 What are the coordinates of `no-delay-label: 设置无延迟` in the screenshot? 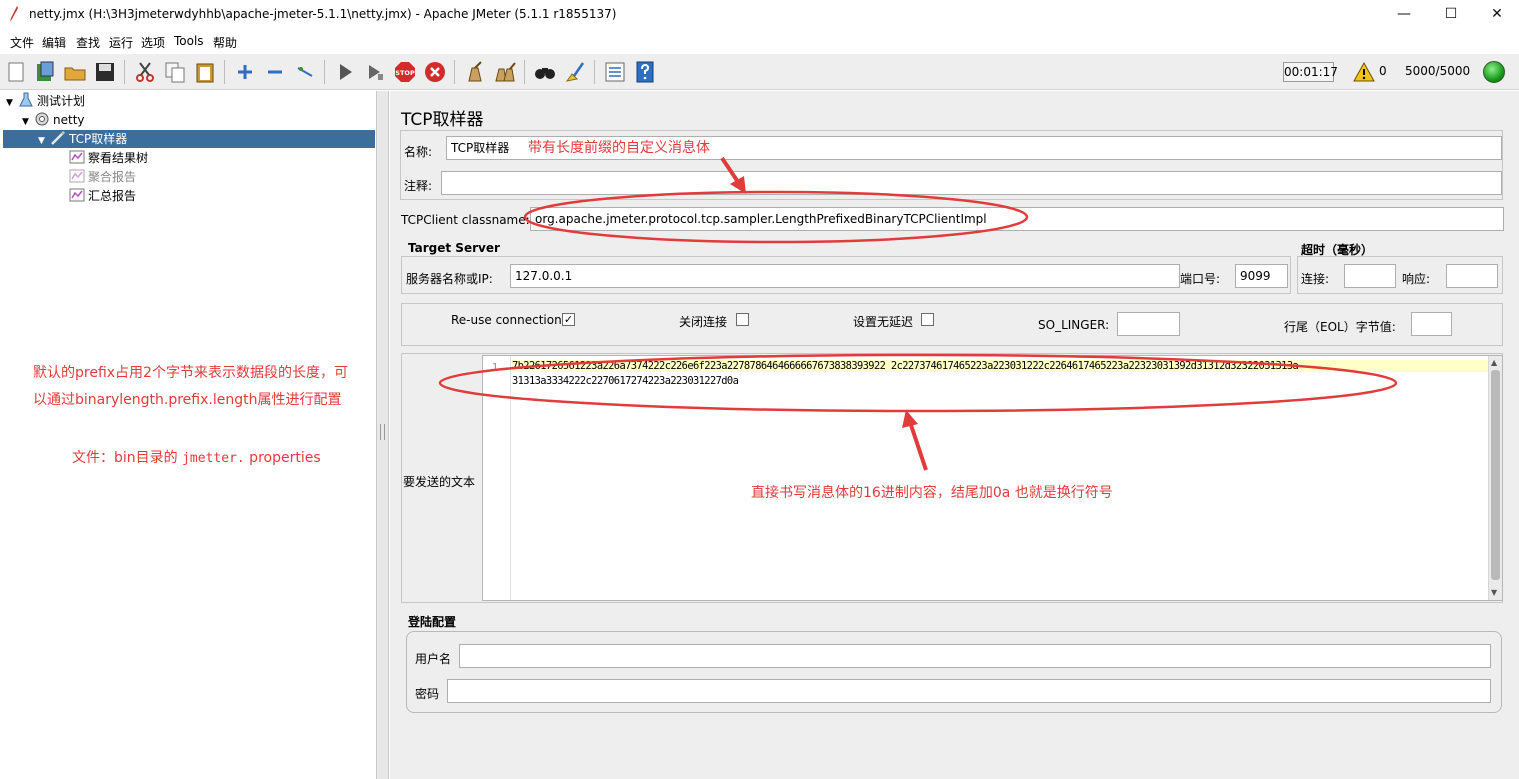 It's located at (883, 322).